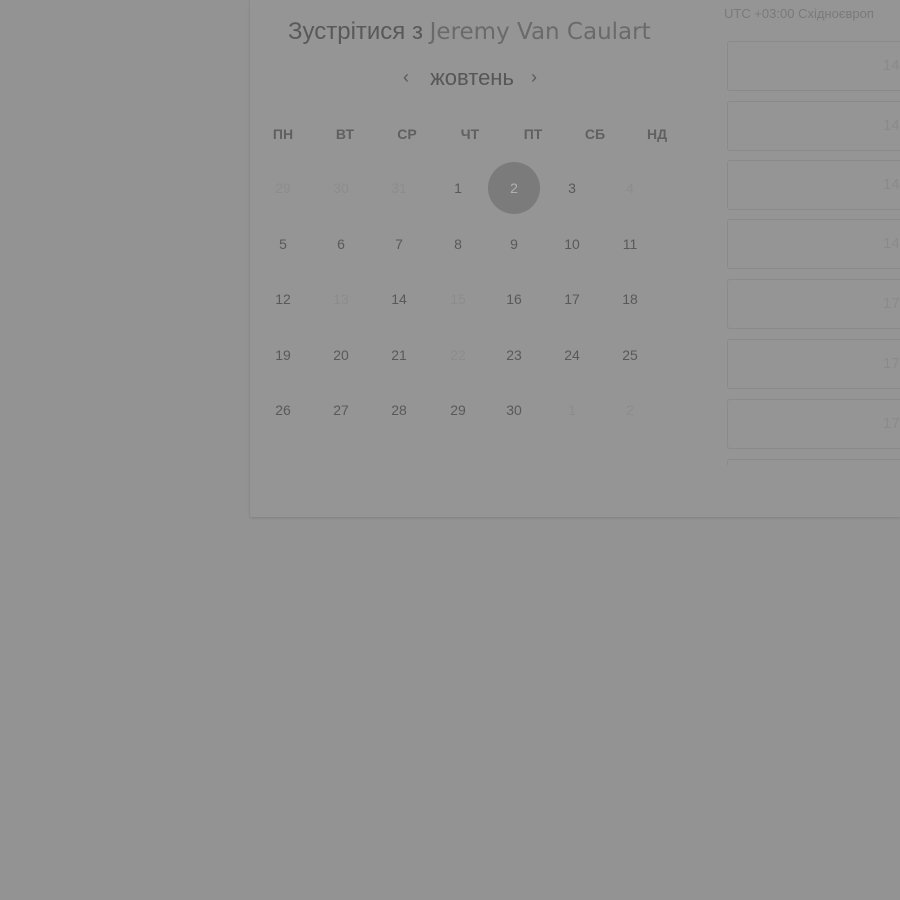 The image size is (900, 900). What do you see at coordinates (540, 32) in the screenshot?
I see `host-name: Jeremy Van Caulart` at bounding box center [540, 32].